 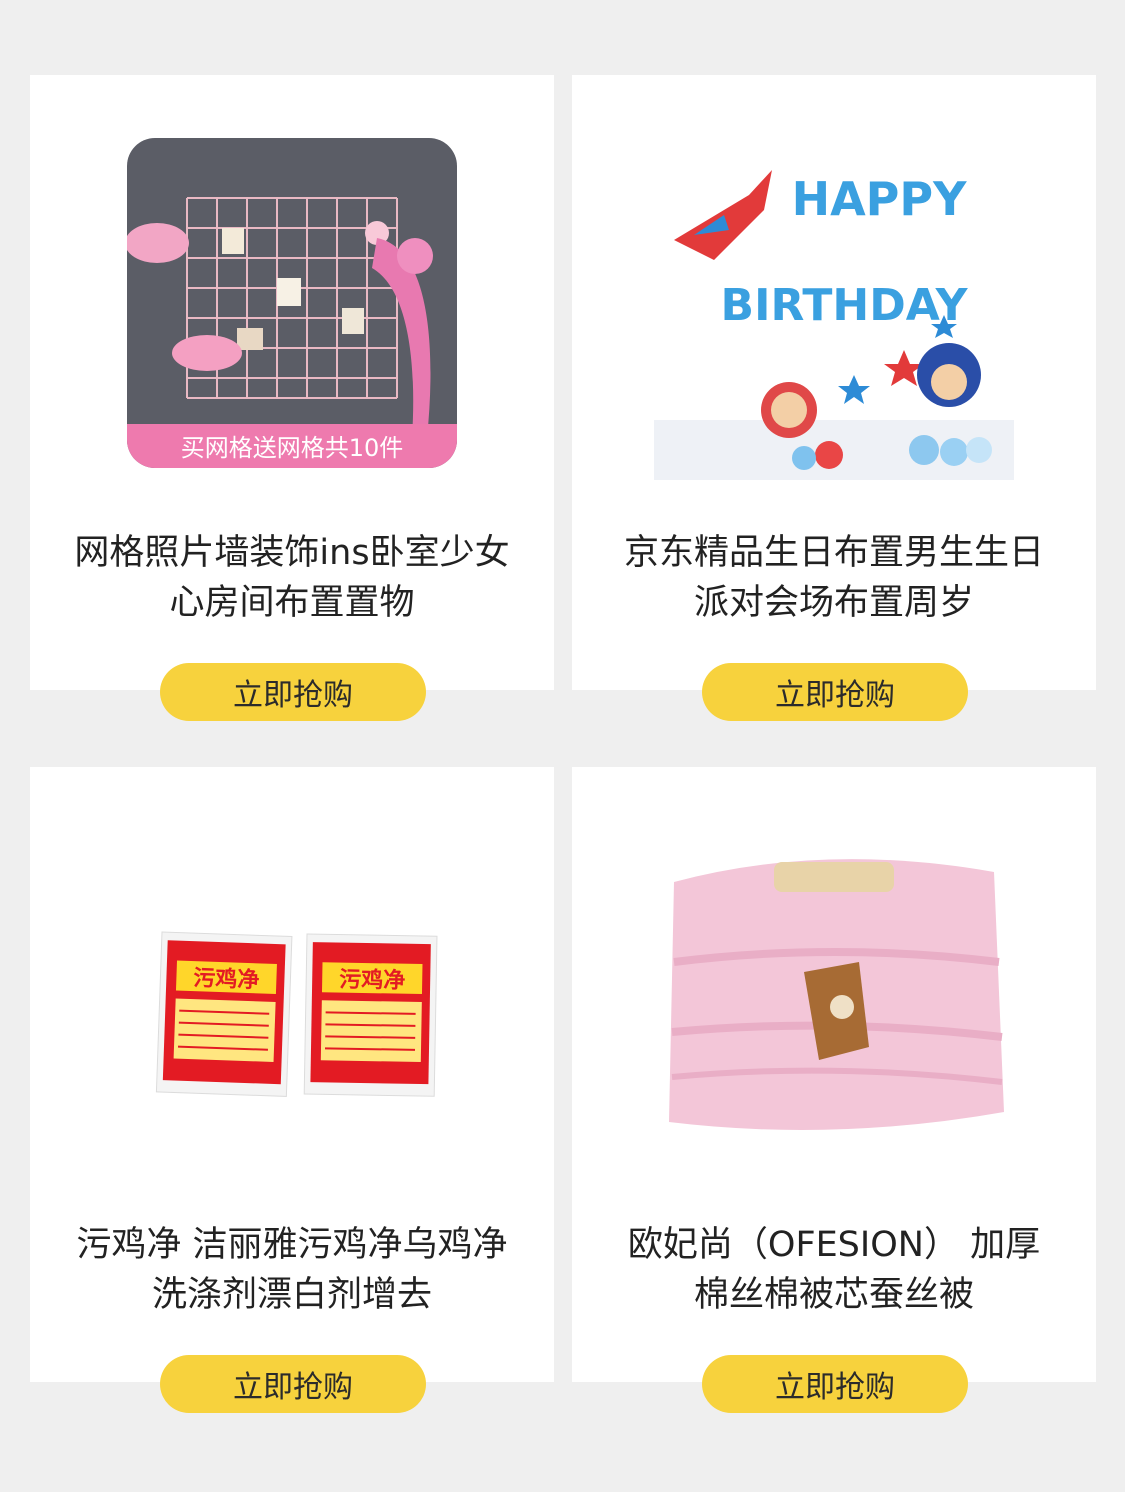 I want to click on birthday-balloon-image: HAPPY BIRTHDAY, so click(x=834, y=302).